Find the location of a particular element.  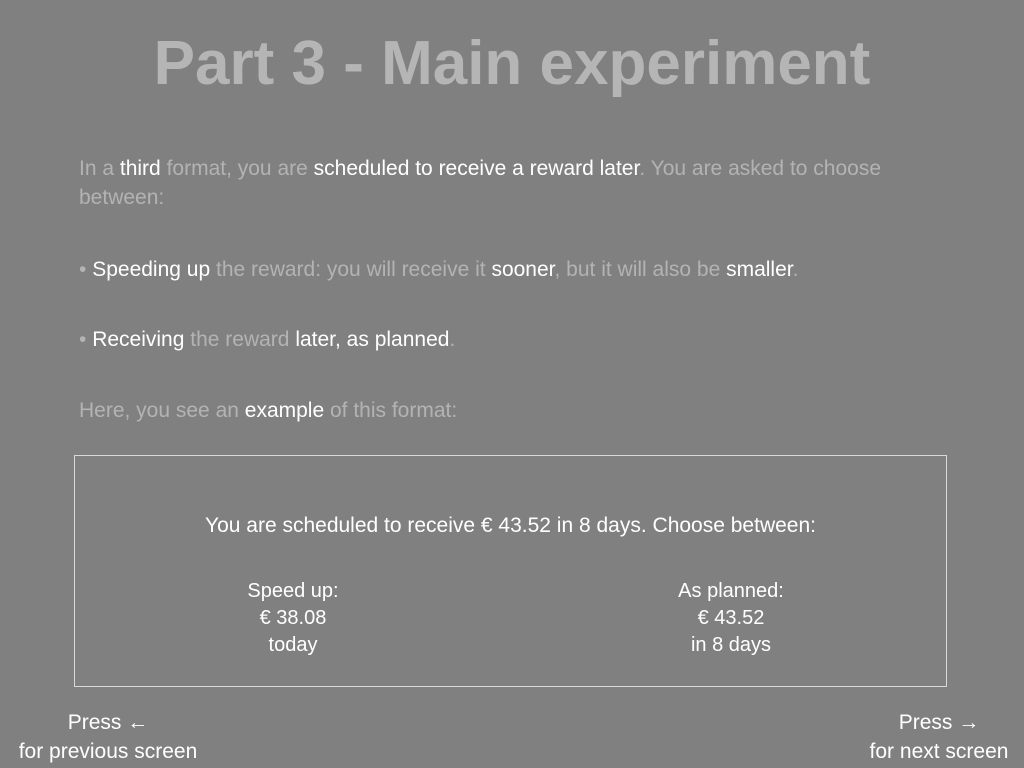

bullet1-highlight-smaller: smaller is located at coordinates (759, 269).